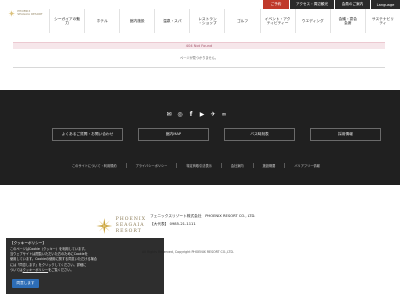 The height and width of the screenshot is (300, 400). I want to click on youtube-icon: ▶, so click(202, 115).